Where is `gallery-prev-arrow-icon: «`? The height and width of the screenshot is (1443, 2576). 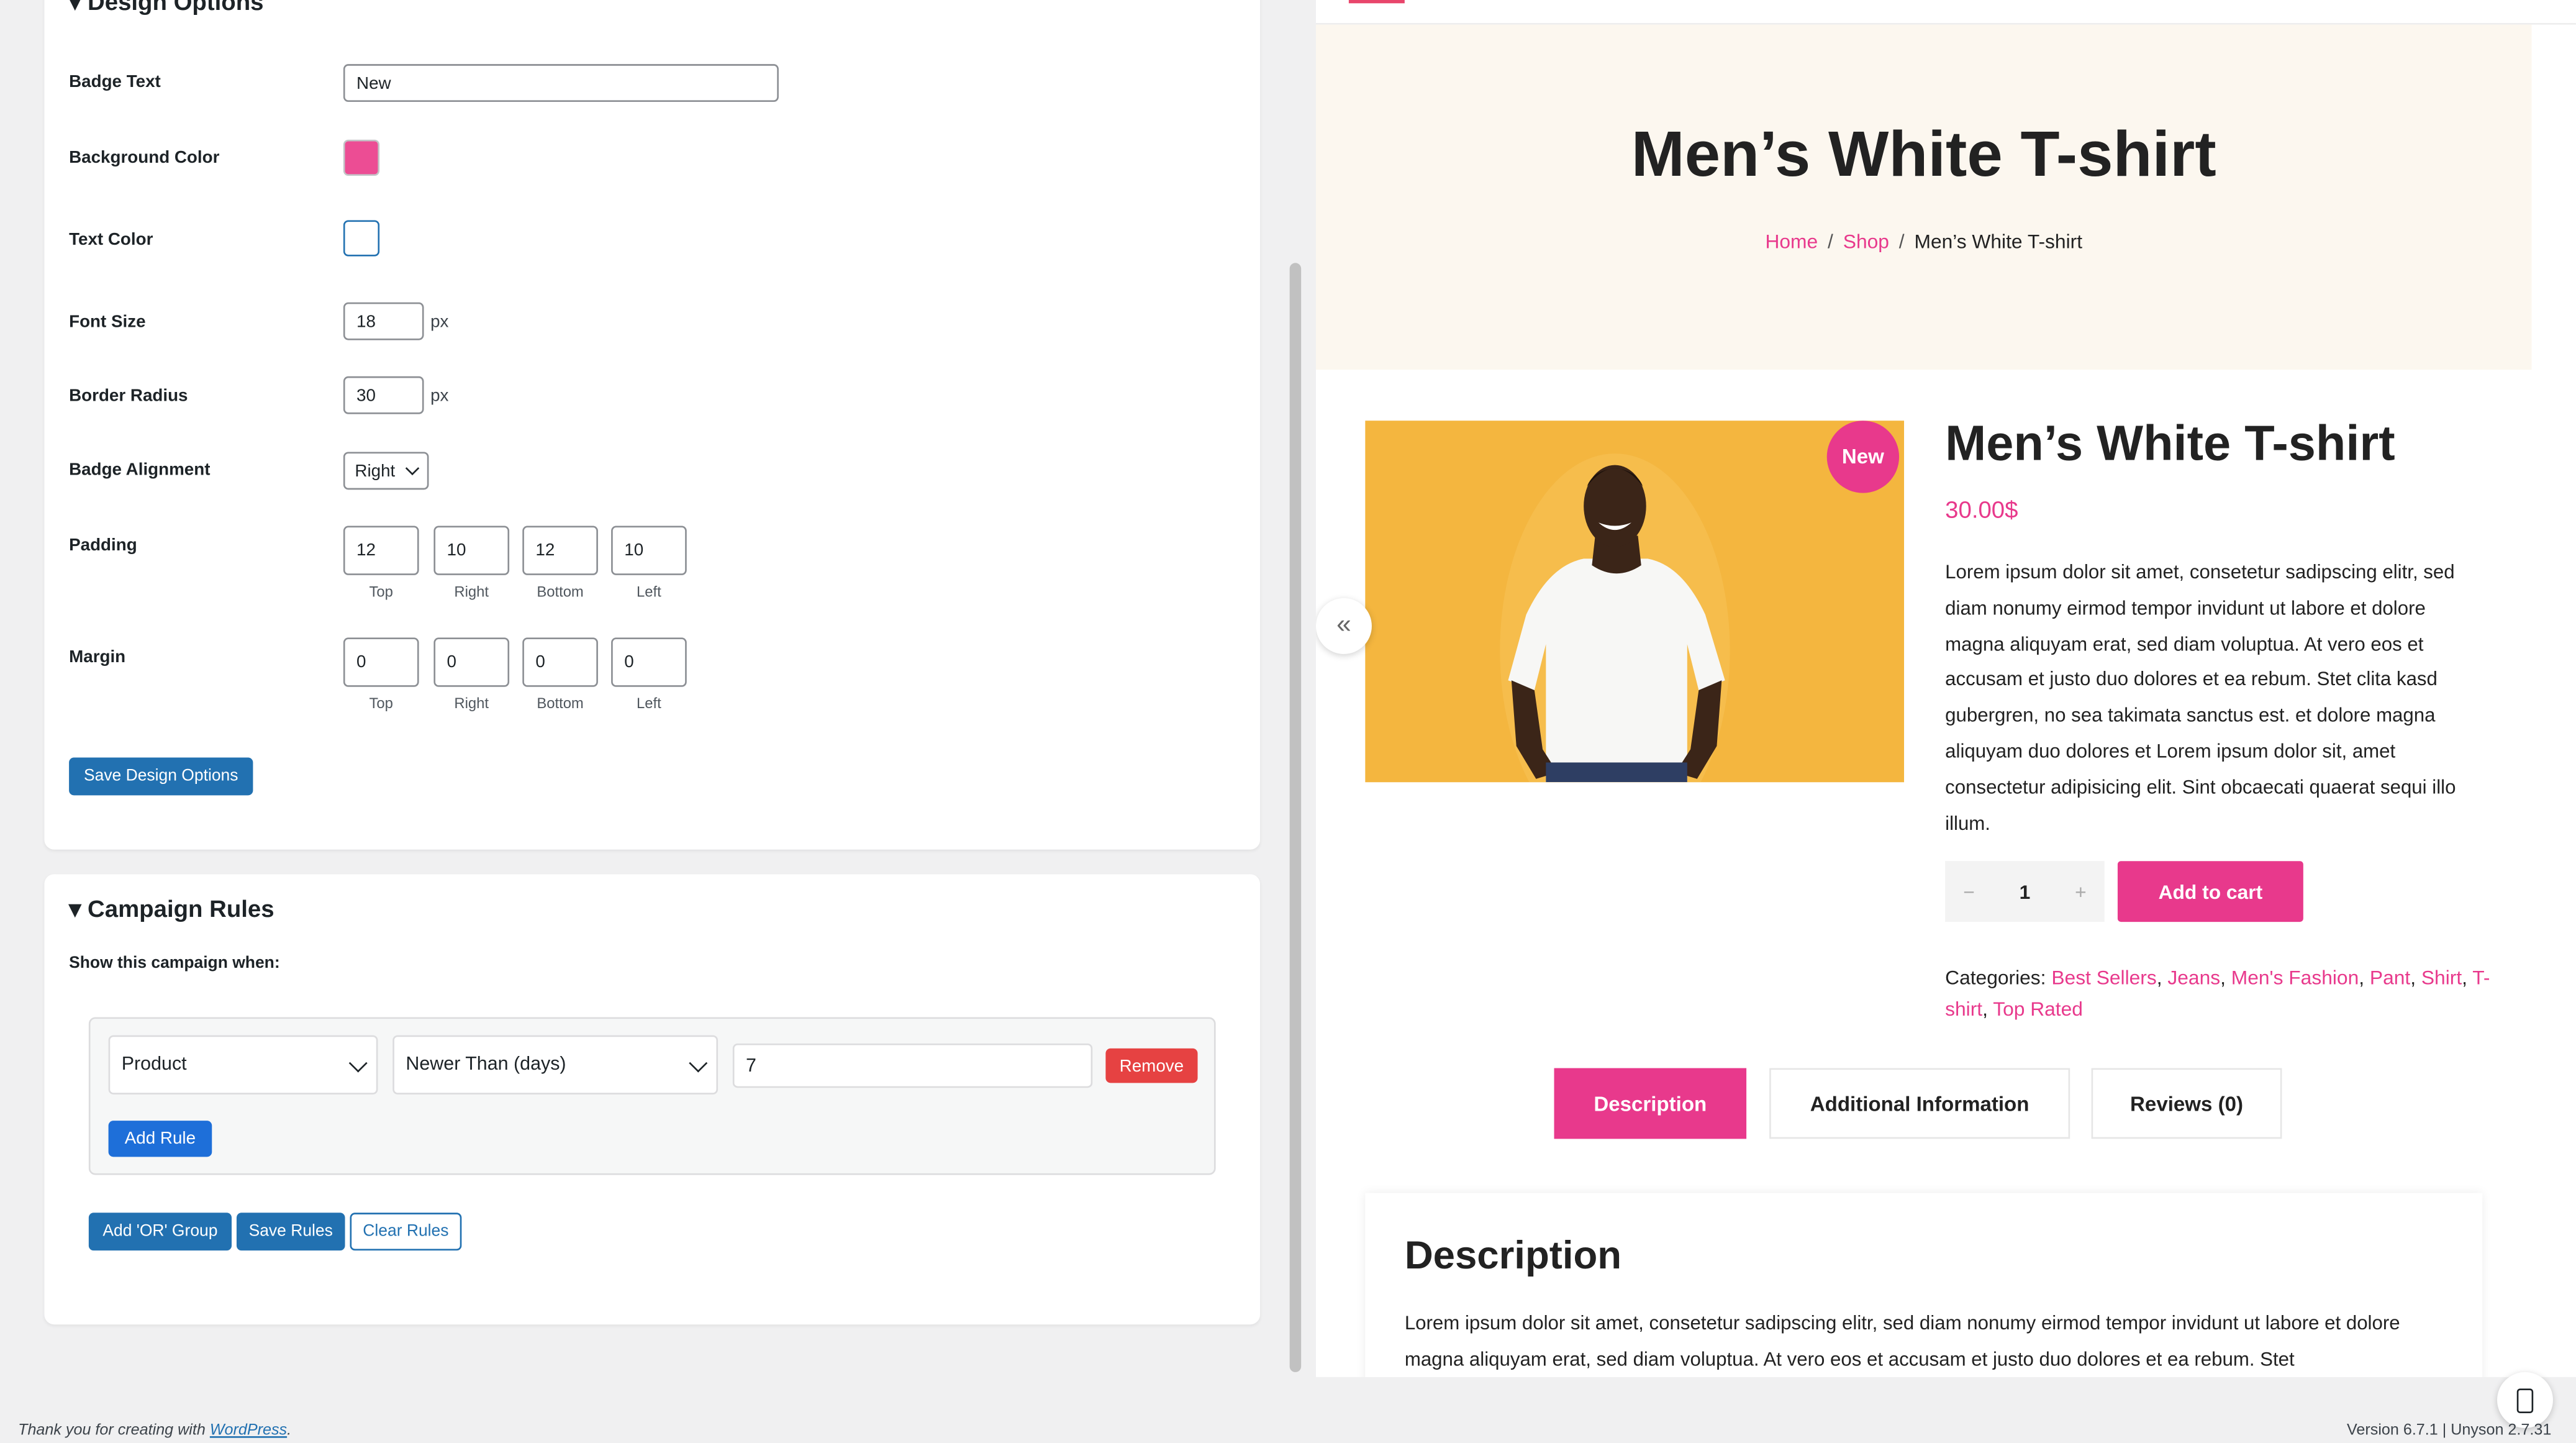 gallery-prev-arrow-icon: « is located at coordinates (1343, 626).